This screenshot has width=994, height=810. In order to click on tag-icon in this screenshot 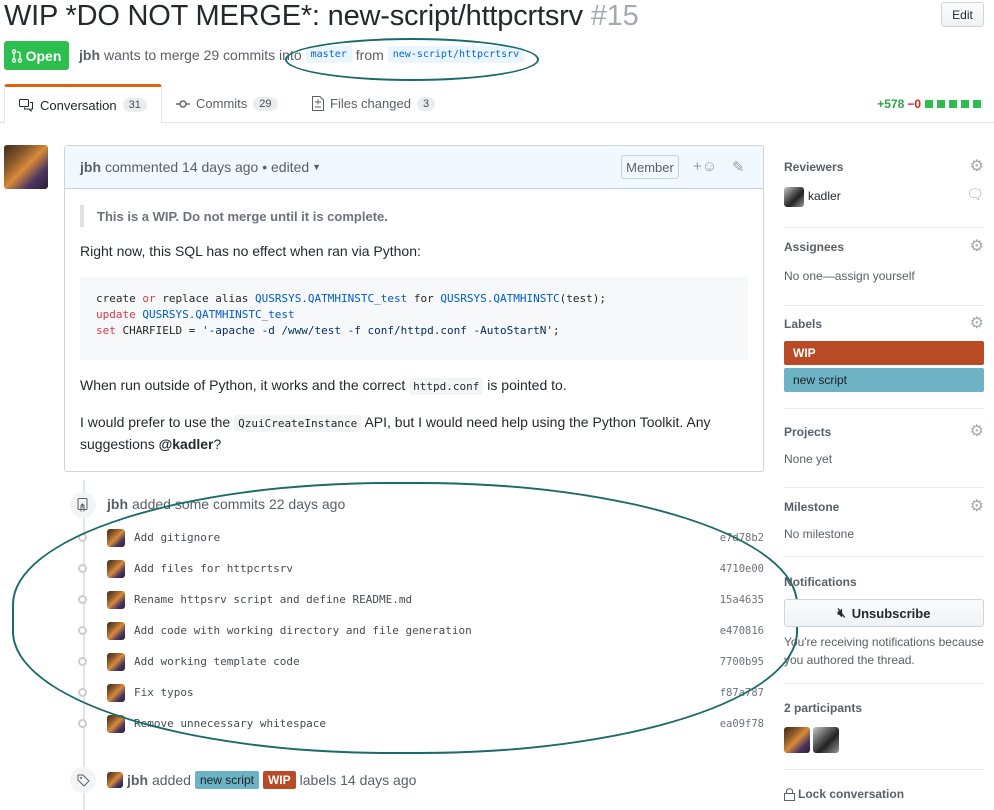, I will do `click(83, 780)`.